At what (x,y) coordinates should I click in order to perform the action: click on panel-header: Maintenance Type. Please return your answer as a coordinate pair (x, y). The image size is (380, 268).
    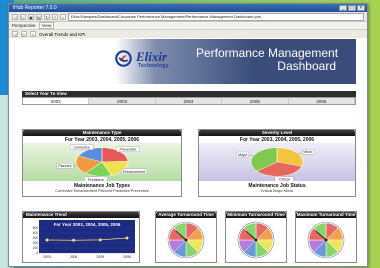
    Looking at the image, I should click on (102, 133).